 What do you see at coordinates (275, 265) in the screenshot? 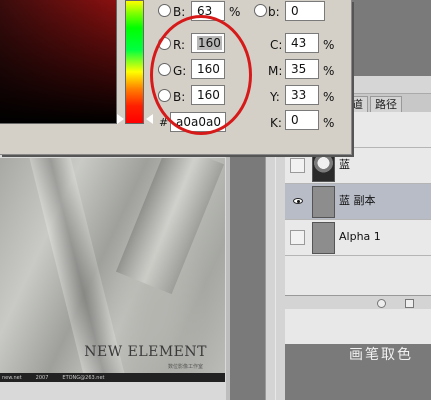
I see `panel-dock-gap` at bounding box center [275, 265].